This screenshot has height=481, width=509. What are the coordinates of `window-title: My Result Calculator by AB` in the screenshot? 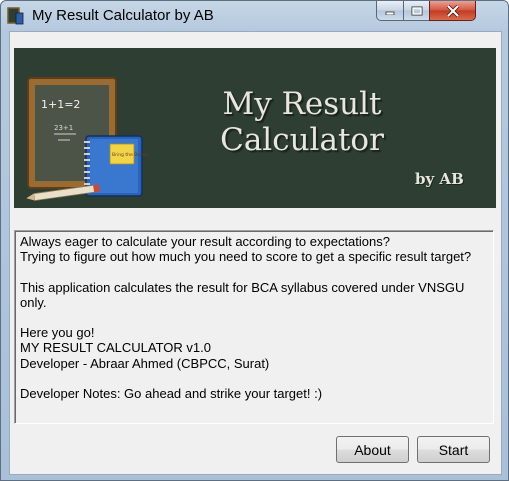 It's located at (123, 15).